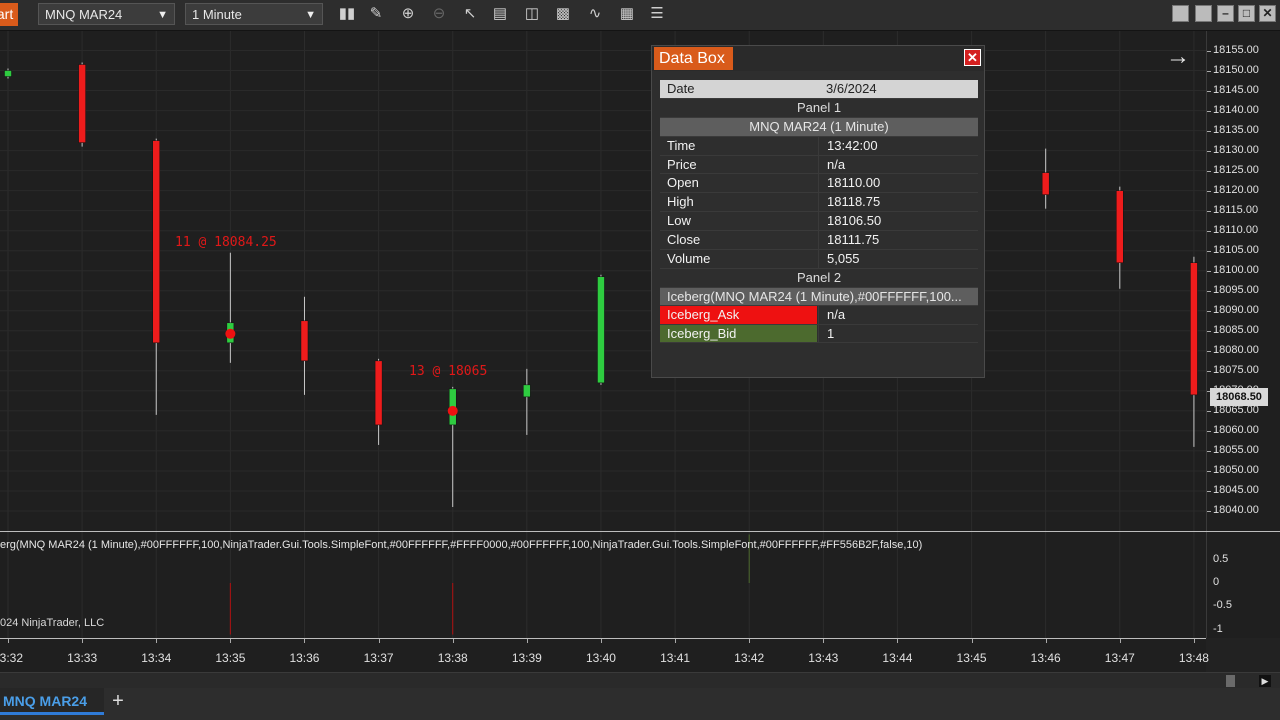  Describe the element at coordinates (1216, 582) in the screenshot. I see `indicator-tick-label: 0` at that location.